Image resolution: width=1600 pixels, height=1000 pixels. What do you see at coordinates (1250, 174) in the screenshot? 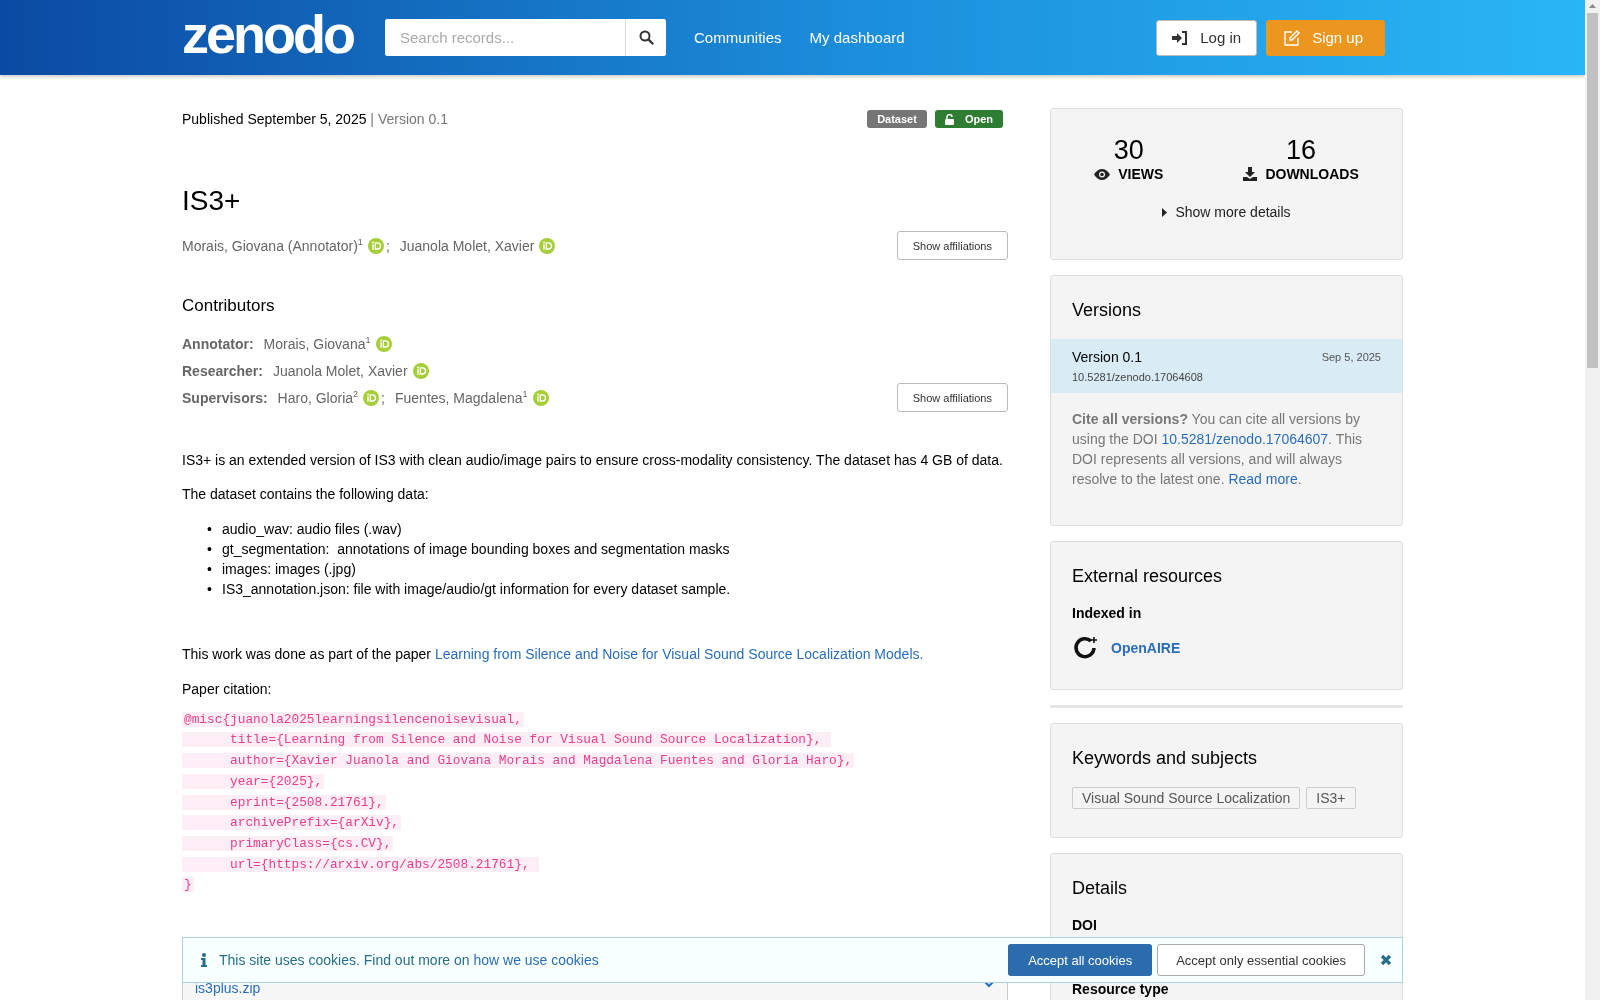
I see `download-icon` at bounding box center [1250, 174].